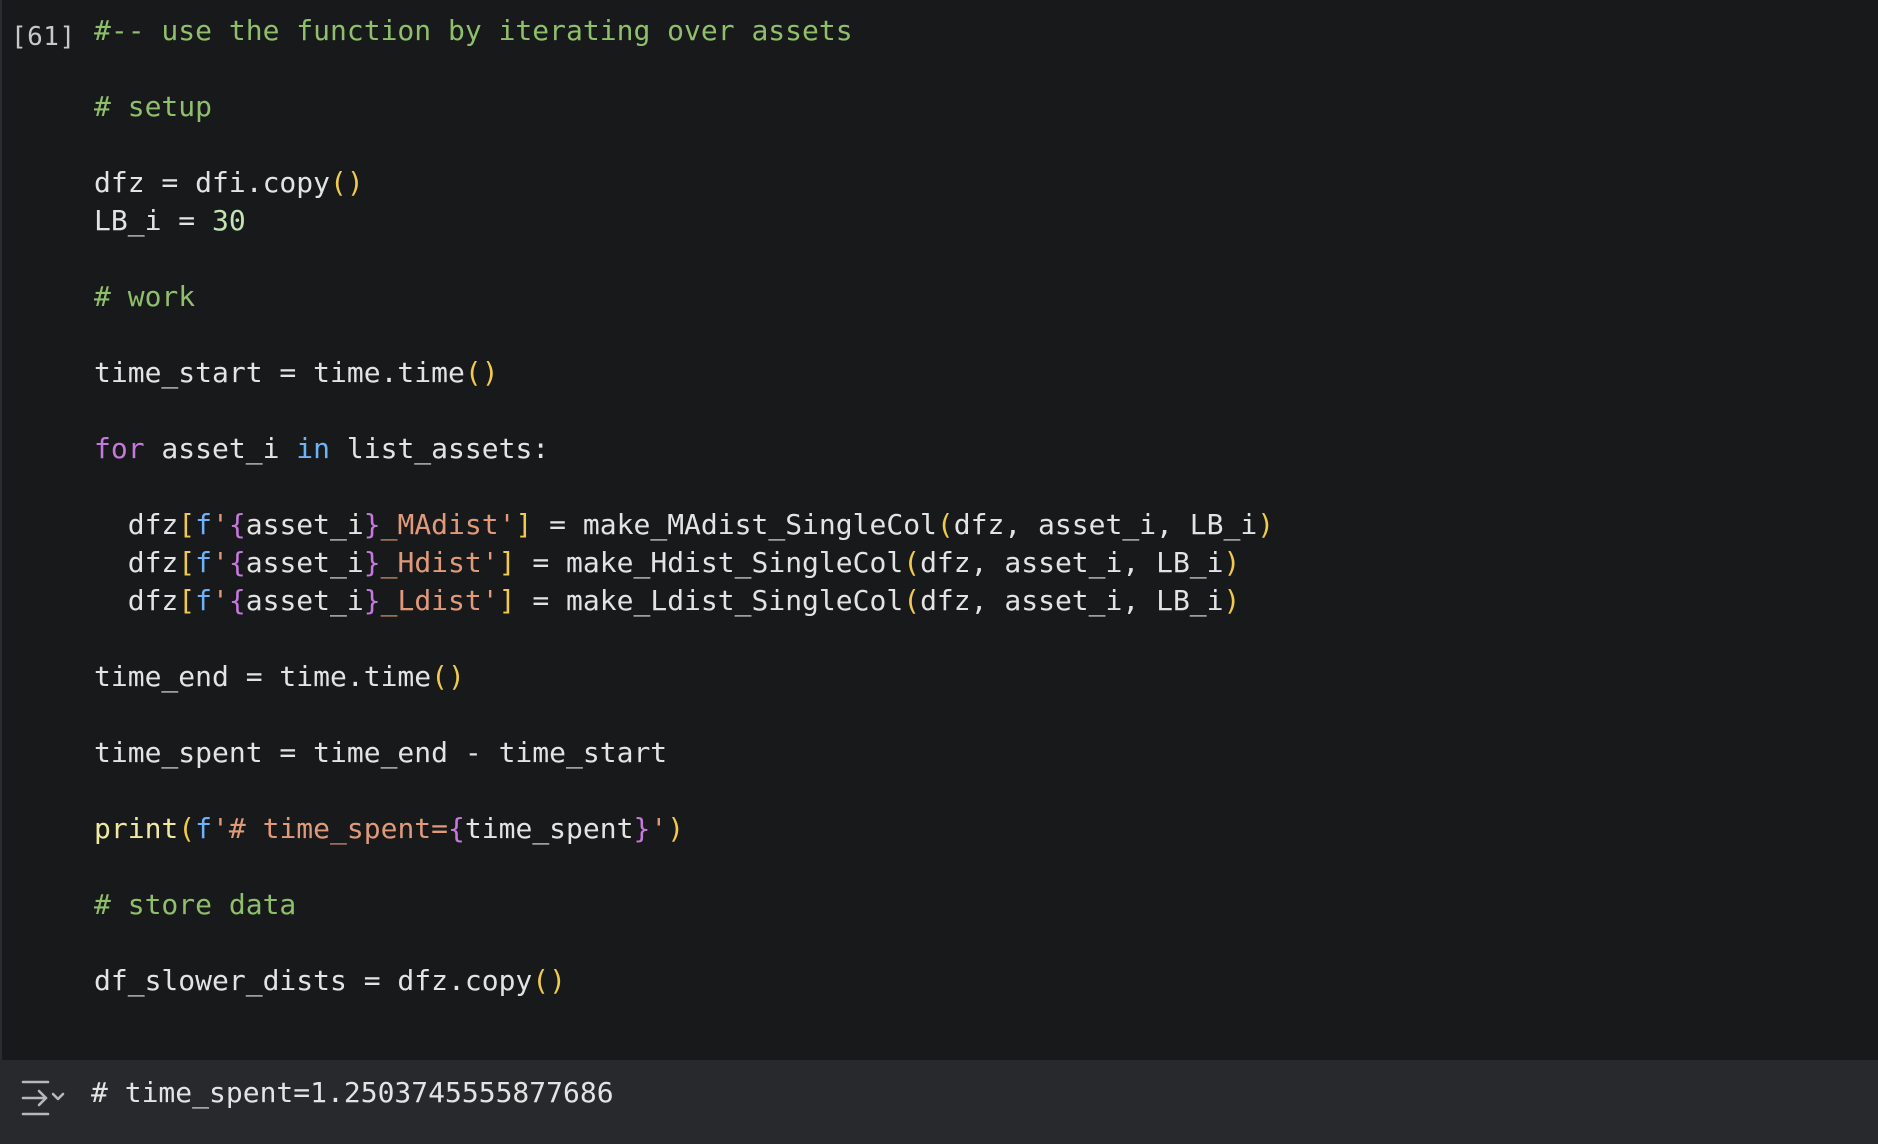 The image size is (1878, 1144). What do you see at coordinates (263, 676) in the screenshot?
I see `code-token: time_end = time.time` at bounding box center [263, 676].